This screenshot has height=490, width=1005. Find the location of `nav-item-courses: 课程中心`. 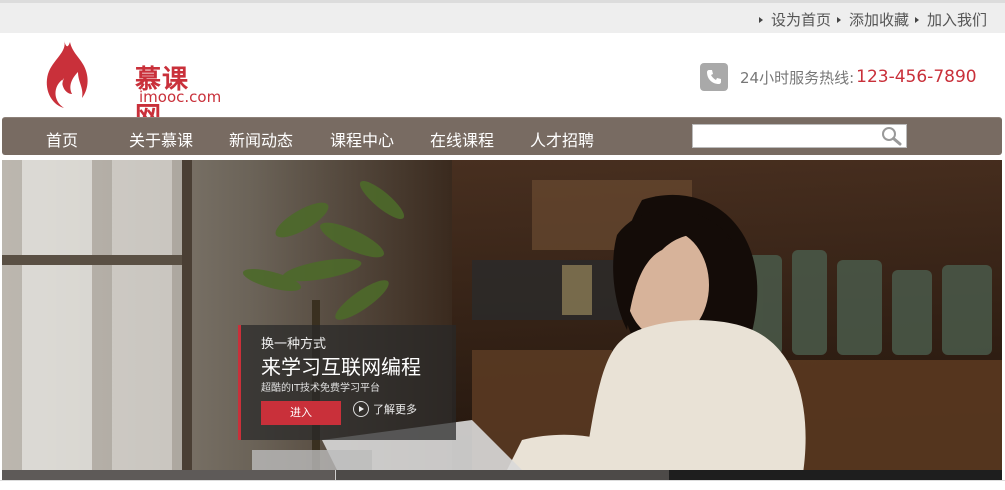

nav-item-courses: 课程中心 is located at coordinates (362, 139).